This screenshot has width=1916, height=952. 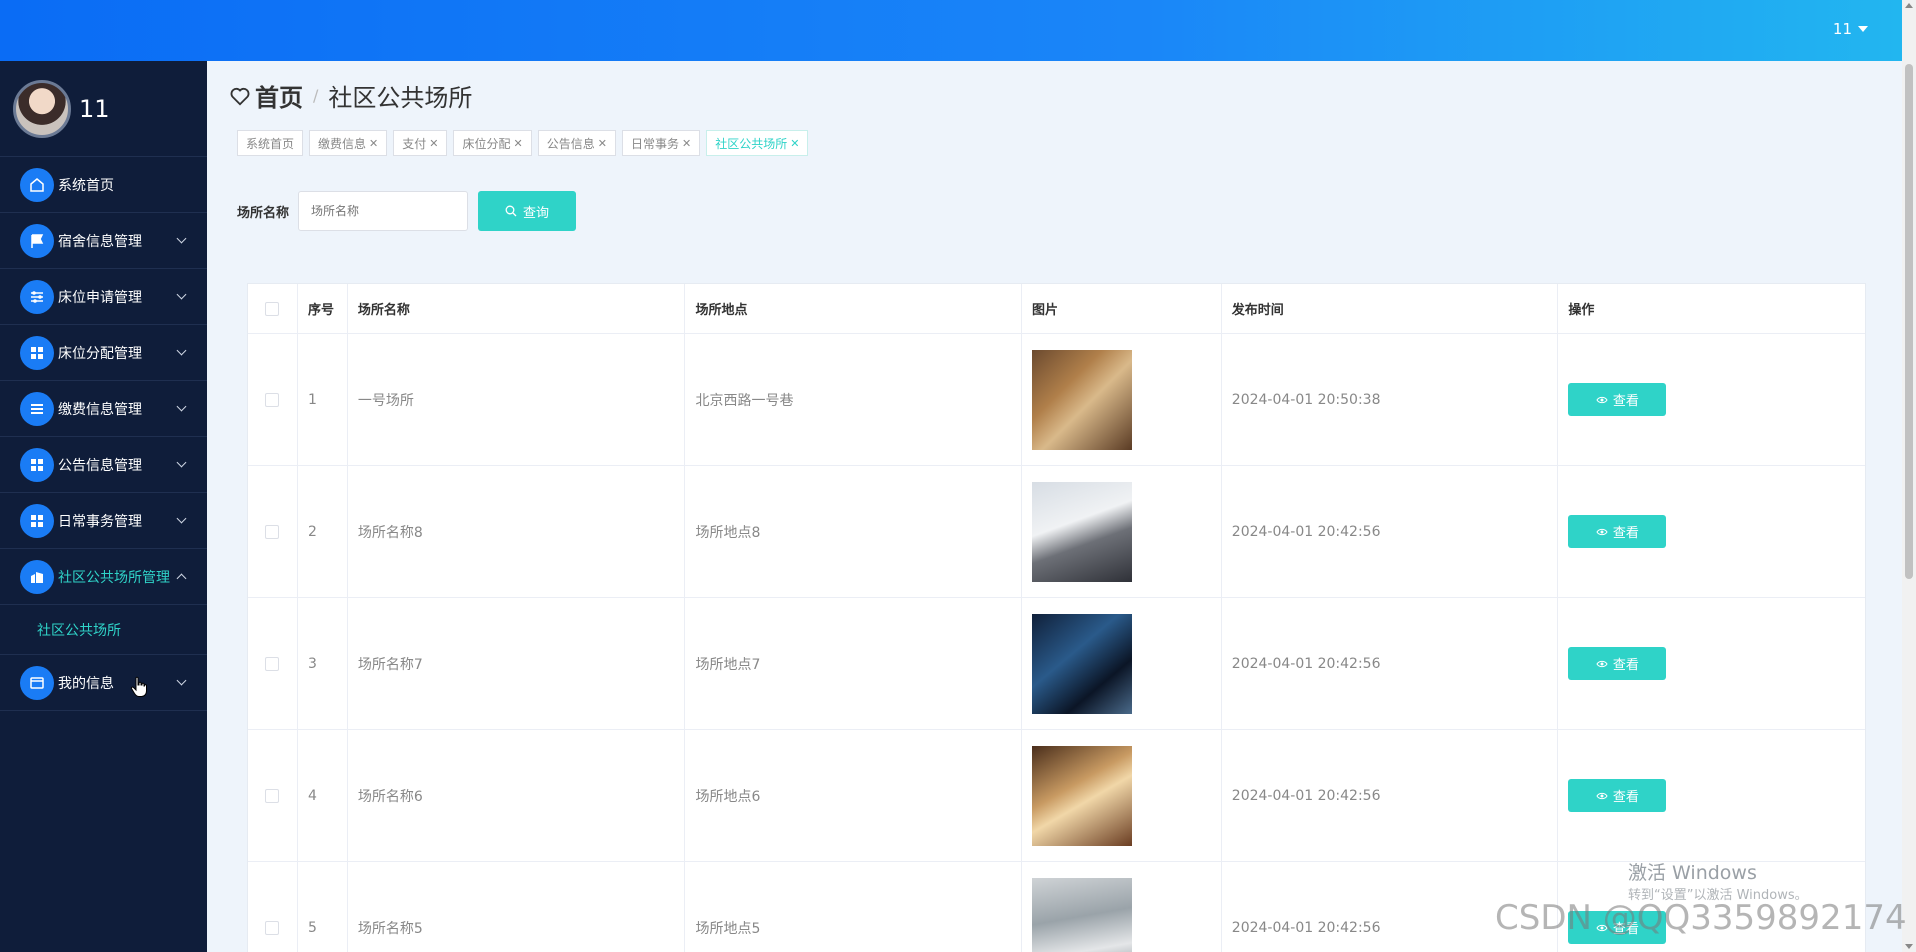 I want to click on tab-public-places: 社区公共场所 ✕, so click(x=757, y=143).